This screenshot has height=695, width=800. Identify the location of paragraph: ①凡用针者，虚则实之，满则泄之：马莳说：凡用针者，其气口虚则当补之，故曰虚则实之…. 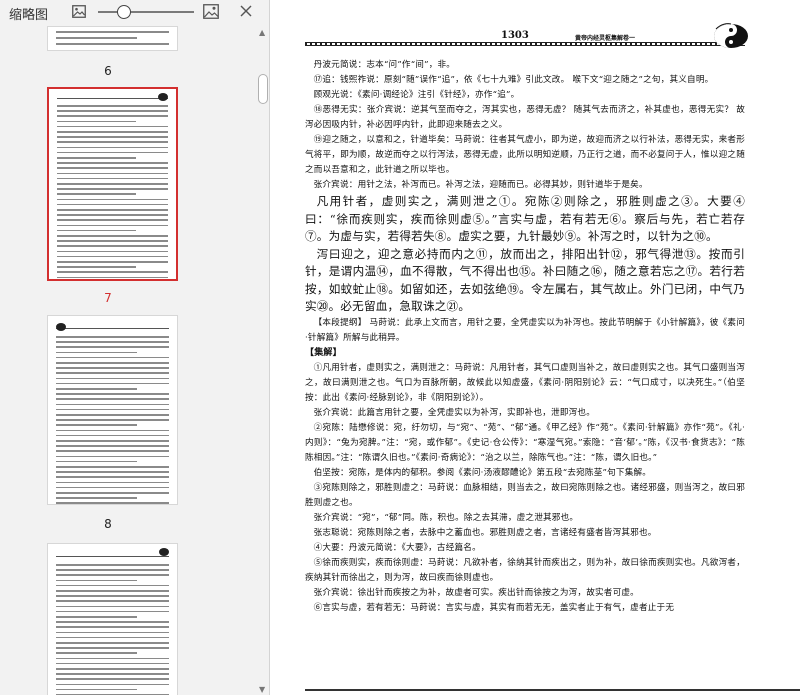
(525, 382).